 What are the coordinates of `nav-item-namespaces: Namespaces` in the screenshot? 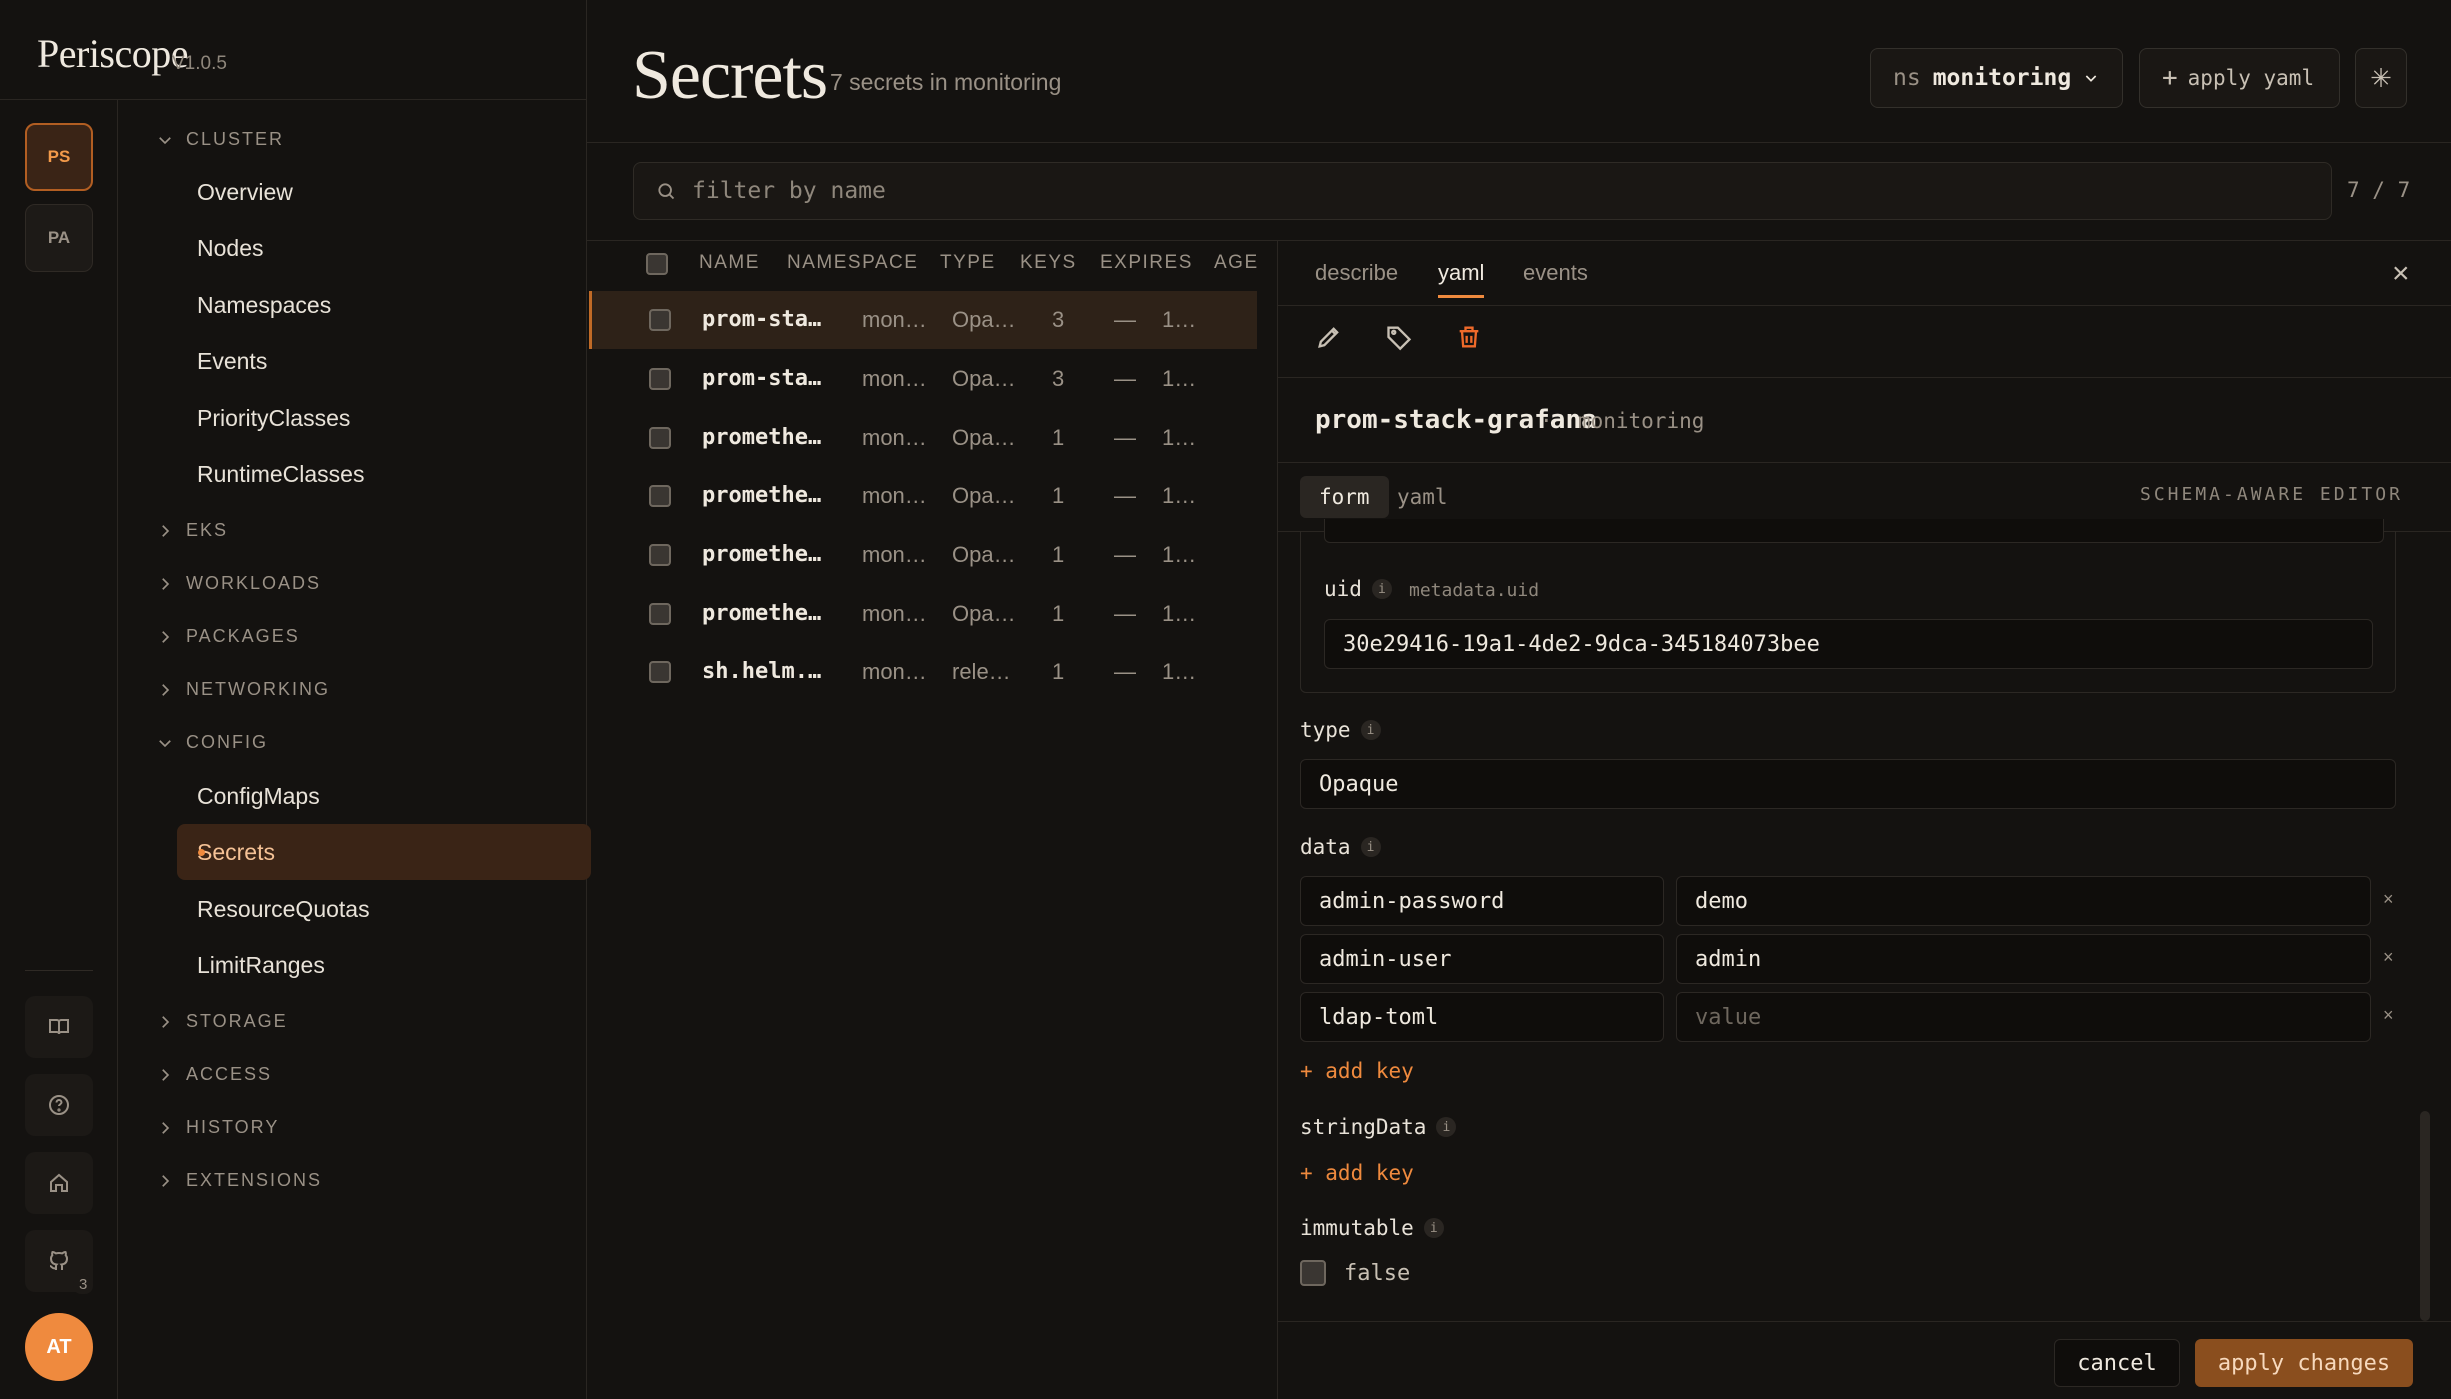 It's located at (384, 305).